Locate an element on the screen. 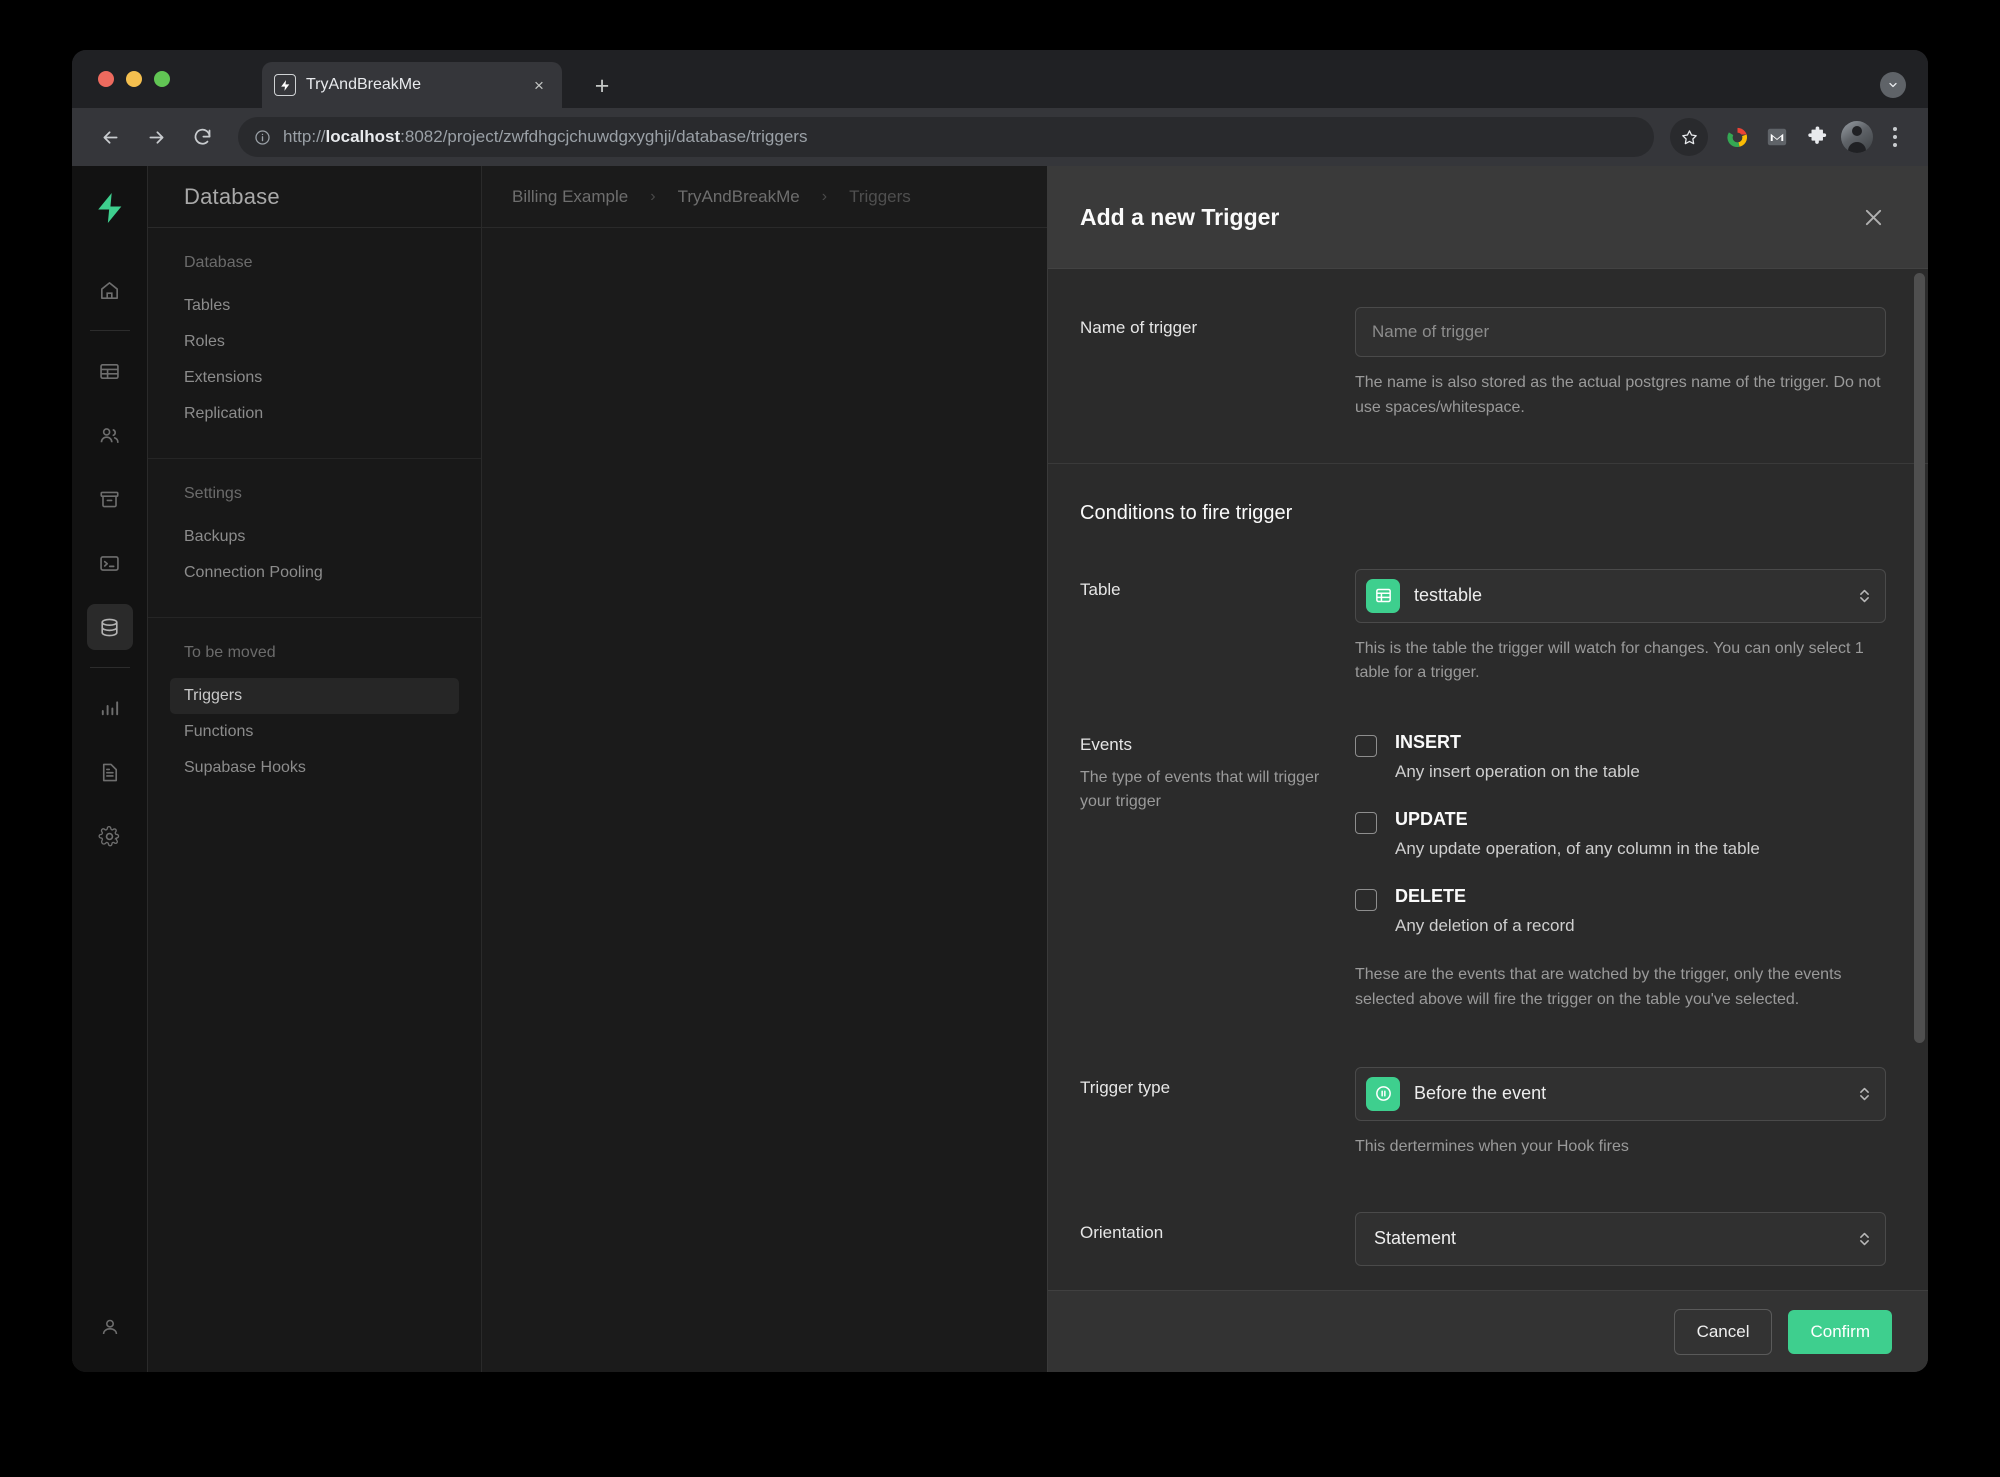 The height and width of the screenshot is (1477, 2000). info-circle-icon is located at coordinates (262, 137).